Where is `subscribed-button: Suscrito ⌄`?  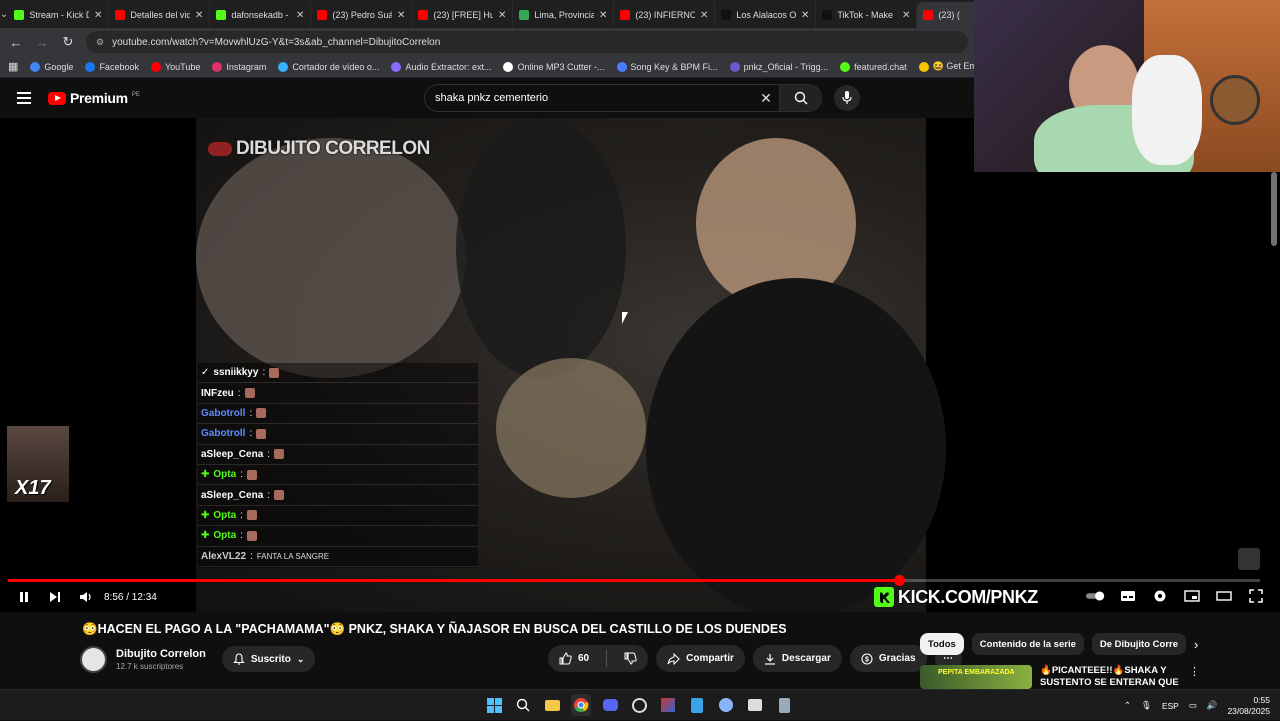 subscribed-button: Suscrito ⌄ is located at coordinates (268, 659).